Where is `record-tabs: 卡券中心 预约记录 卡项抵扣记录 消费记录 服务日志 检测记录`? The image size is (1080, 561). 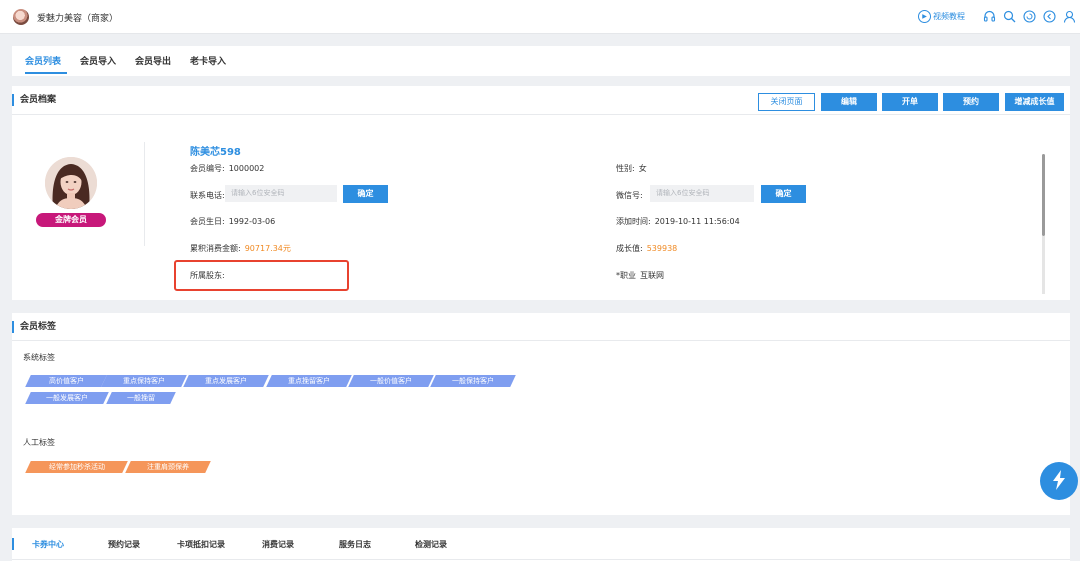
record-tabs: 卡券中心 预约记录 卡项抵扣记录 消费记录 服务日志 检测记录 is located at coordinates (541, 544).